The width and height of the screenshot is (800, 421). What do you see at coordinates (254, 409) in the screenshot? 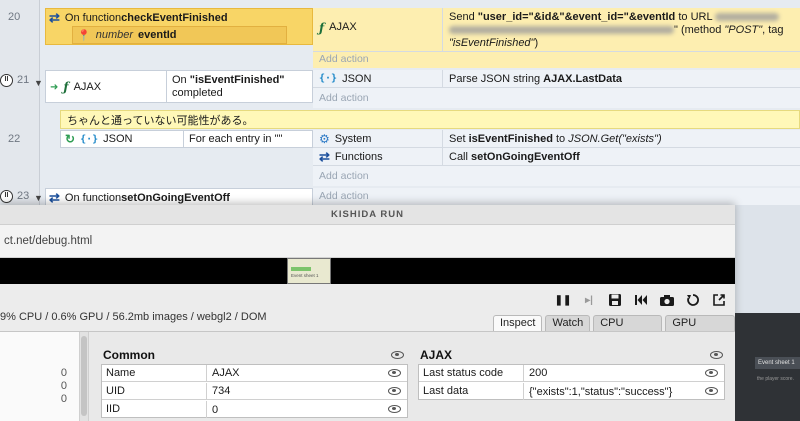
I see `property-row-iid: IID 0` at bounding box center [254, 409].